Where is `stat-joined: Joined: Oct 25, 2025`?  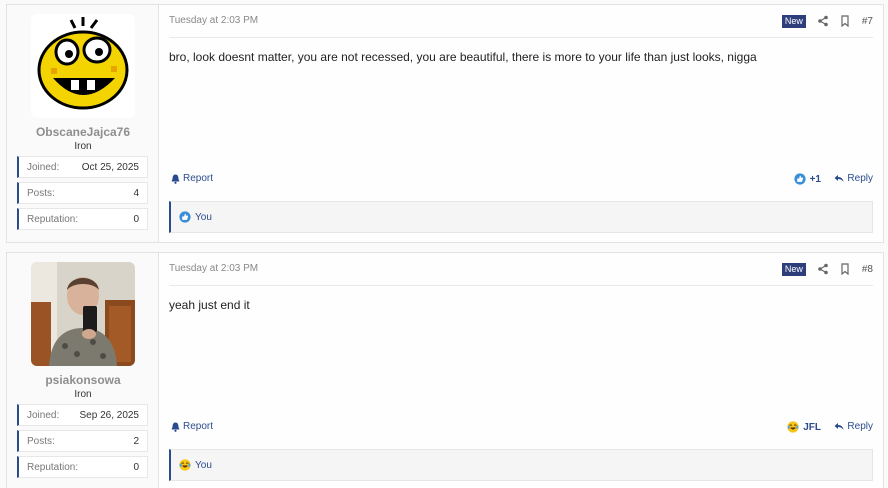 stat-joined: Joined: Oct 25, 2025 is located at coordinates (82, 167).